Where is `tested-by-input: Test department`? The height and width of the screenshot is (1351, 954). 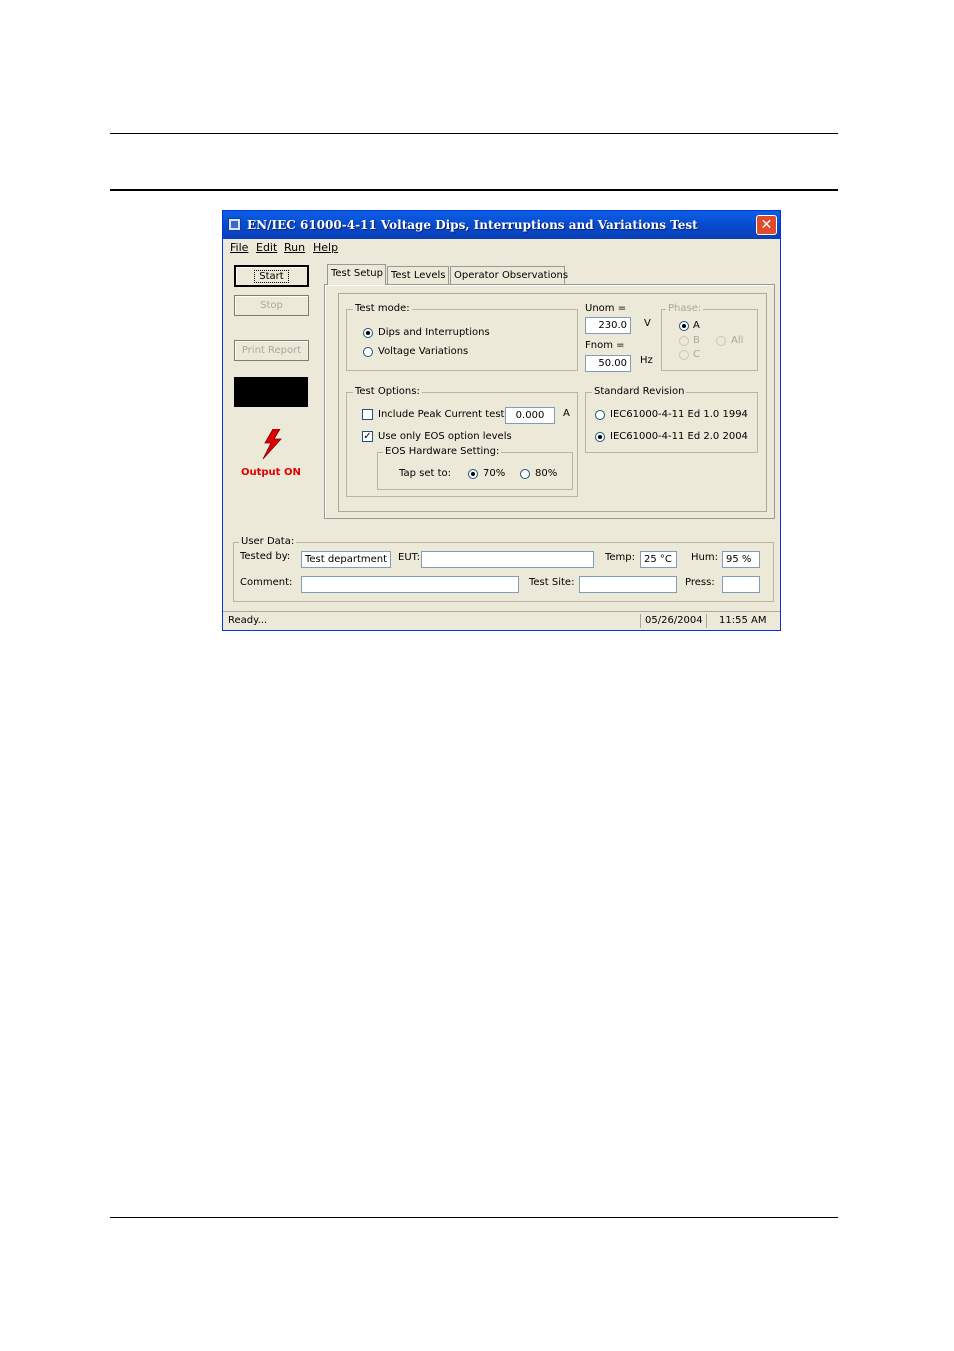 tested-by-input: Test department is located at coordinates (346, 559).